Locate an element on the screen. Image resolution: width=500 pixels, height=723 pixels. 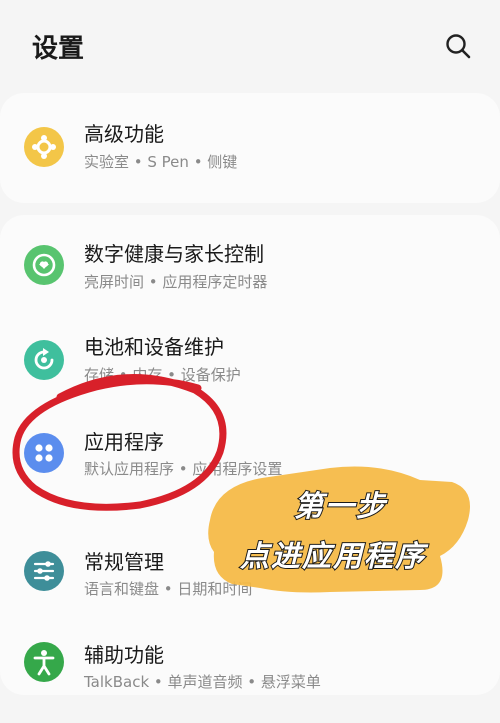
settings-item-subtitle: 亮屏时间 • 应用程序定时器 is located at coordinates (176, 282).